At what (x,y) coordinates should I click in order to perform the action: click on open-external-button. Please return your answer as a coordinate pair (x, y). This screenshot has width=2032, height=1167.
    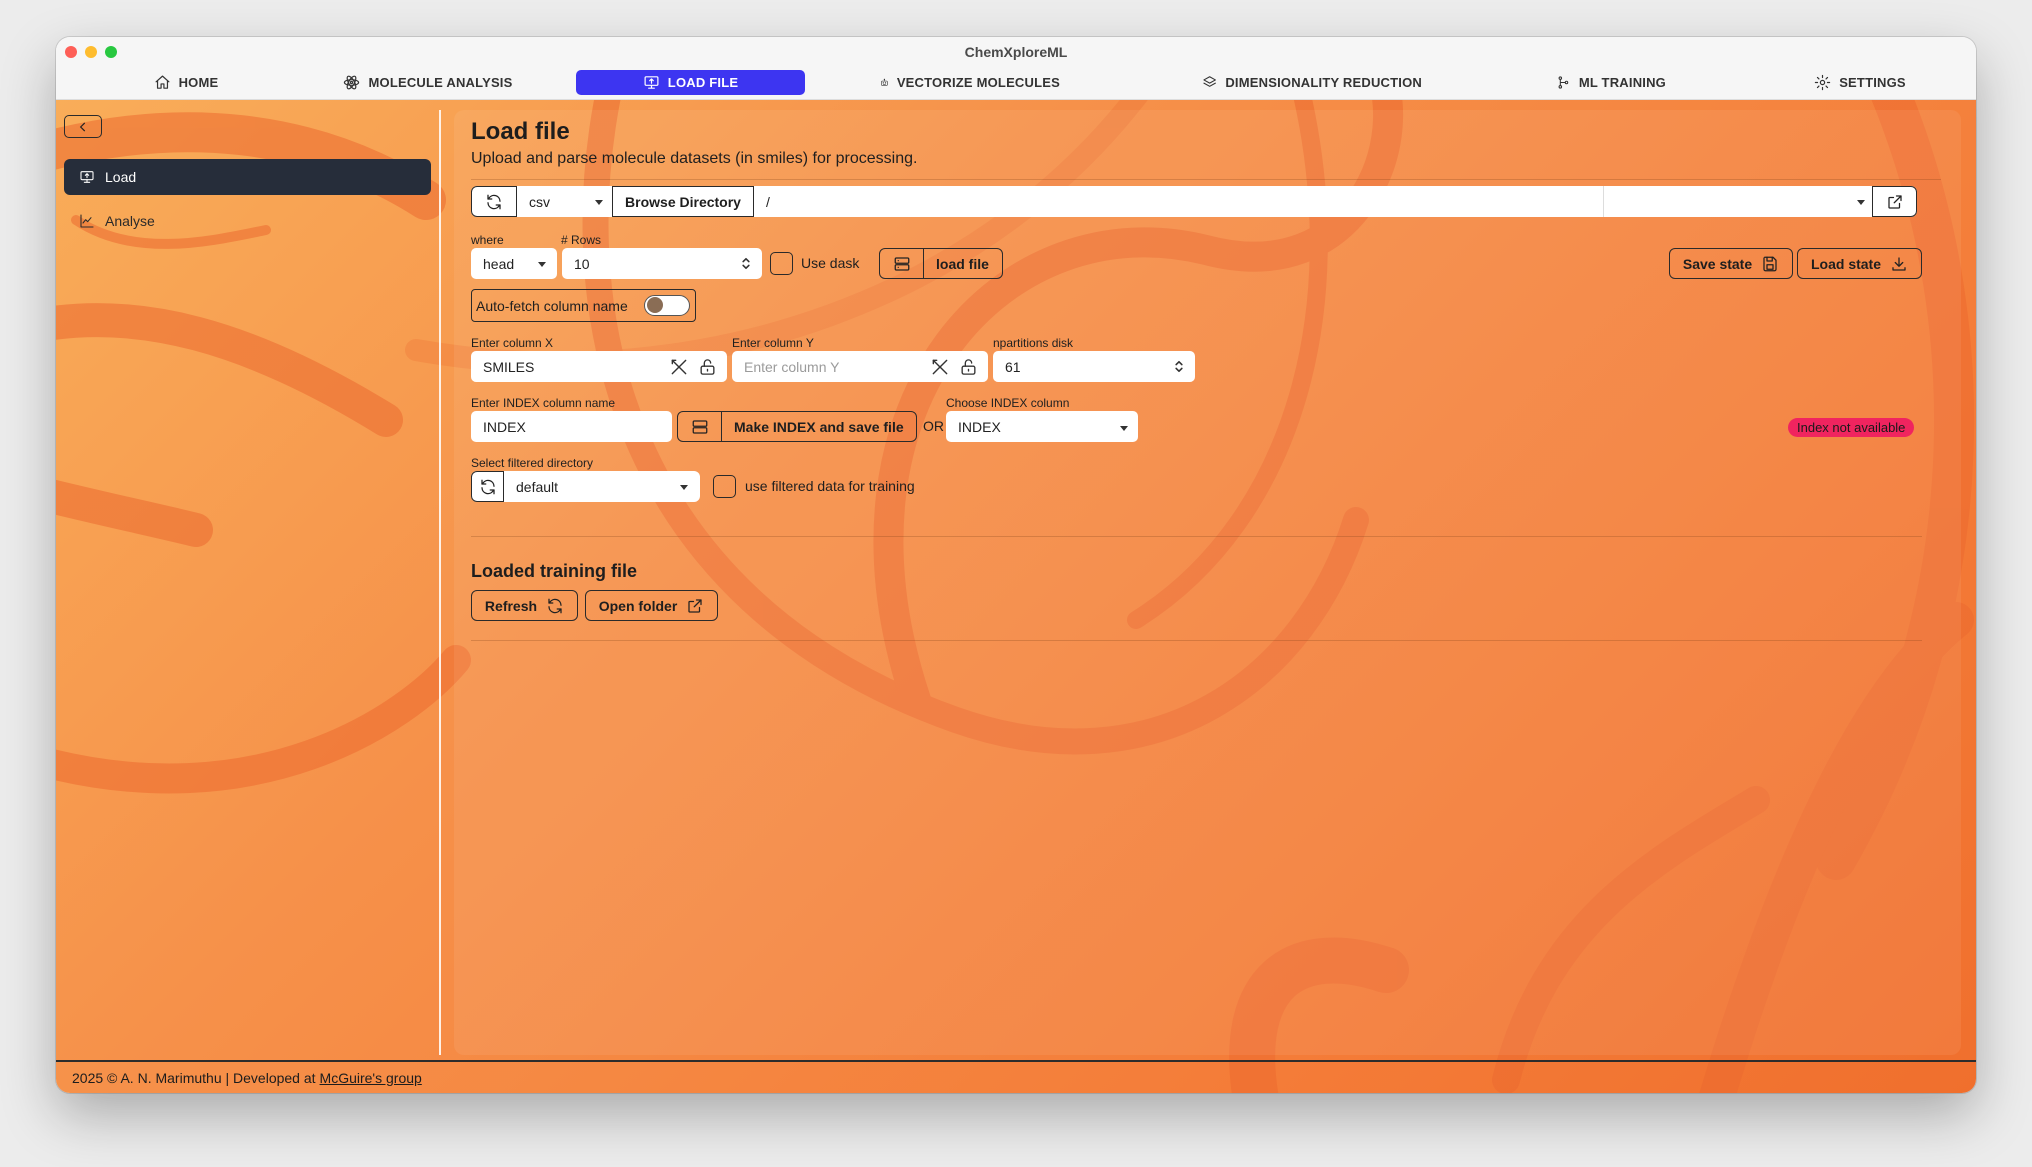
    Looking at the image, I should click on (1894, 201).